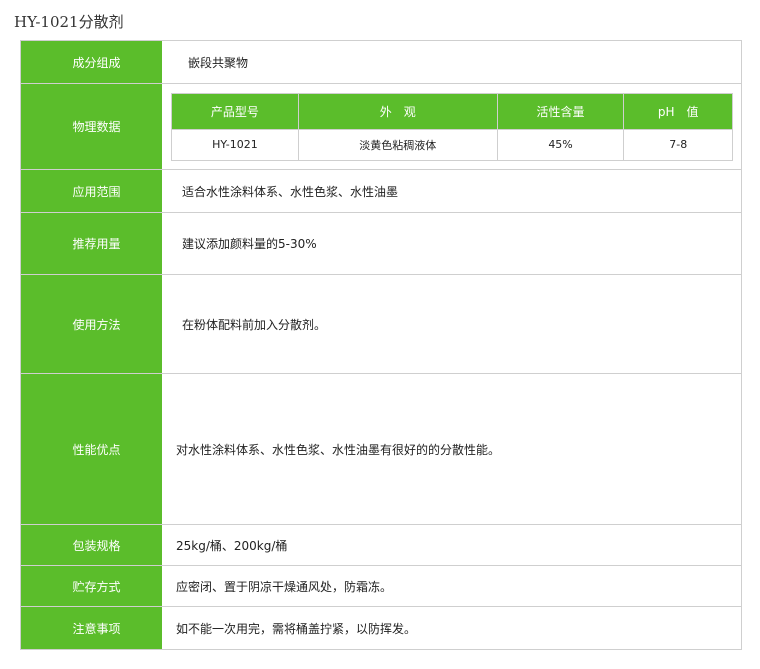 The height and width of the screenshot is (669, 760). I want to click on row-usage: 使用方法 在粉体配料前加入分散剂。, so click(381, 324).